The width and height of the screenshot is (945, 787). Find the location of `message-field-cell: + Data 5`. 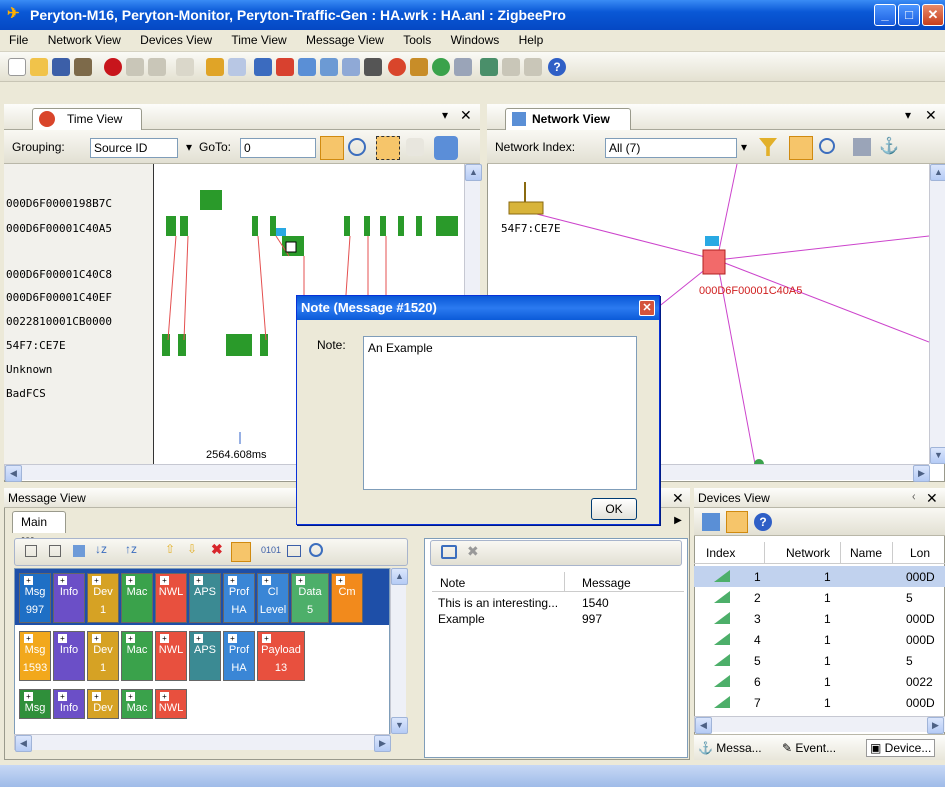

message-field-cell: + Data 5 is located at coordinates (310, 598).